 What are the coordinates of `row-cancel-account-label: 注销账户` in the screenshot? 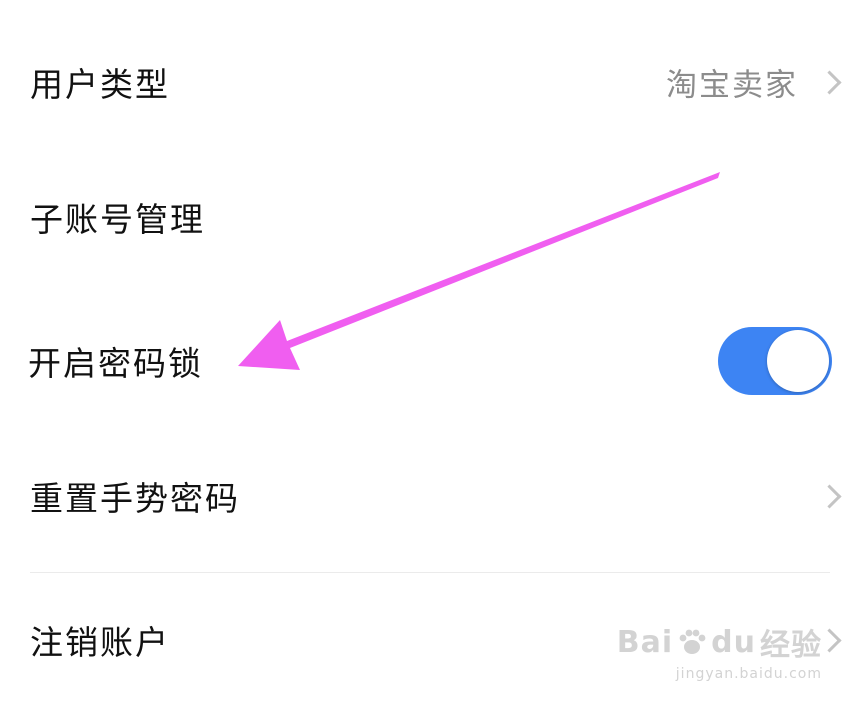 It's located at (100, 642).